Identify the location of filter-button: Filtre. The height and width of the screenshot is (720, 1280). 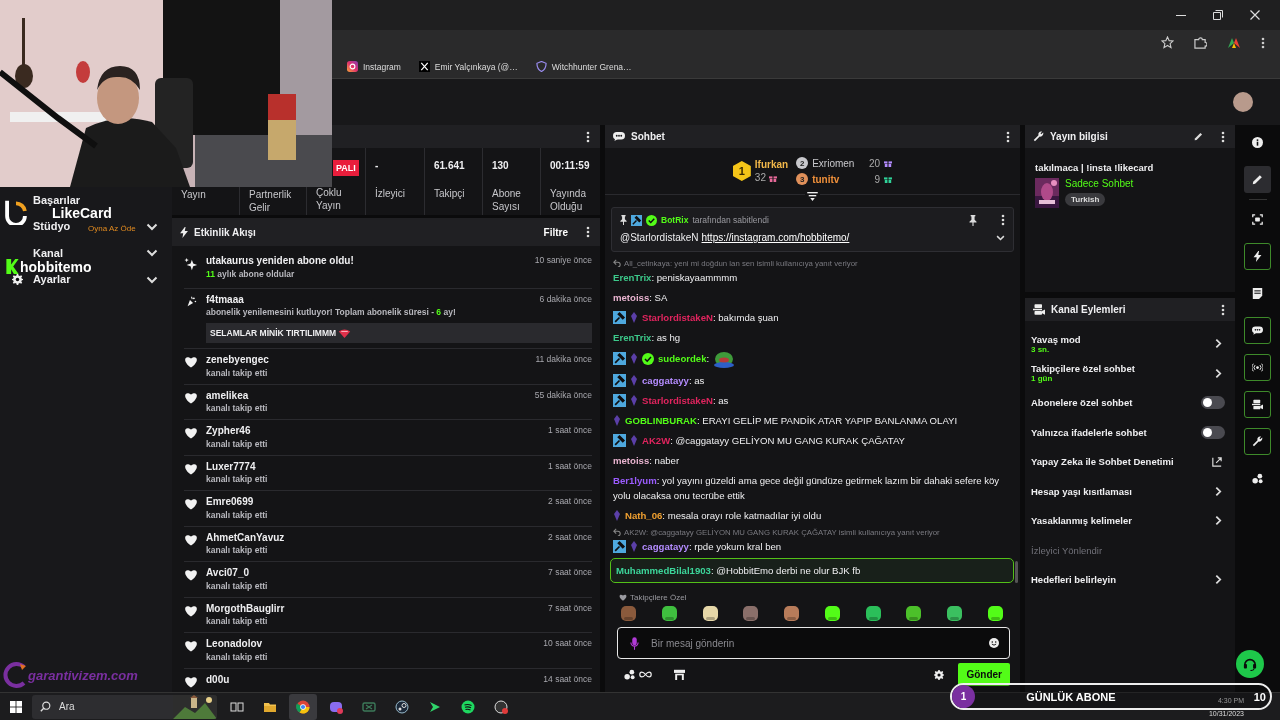
(555, 232).